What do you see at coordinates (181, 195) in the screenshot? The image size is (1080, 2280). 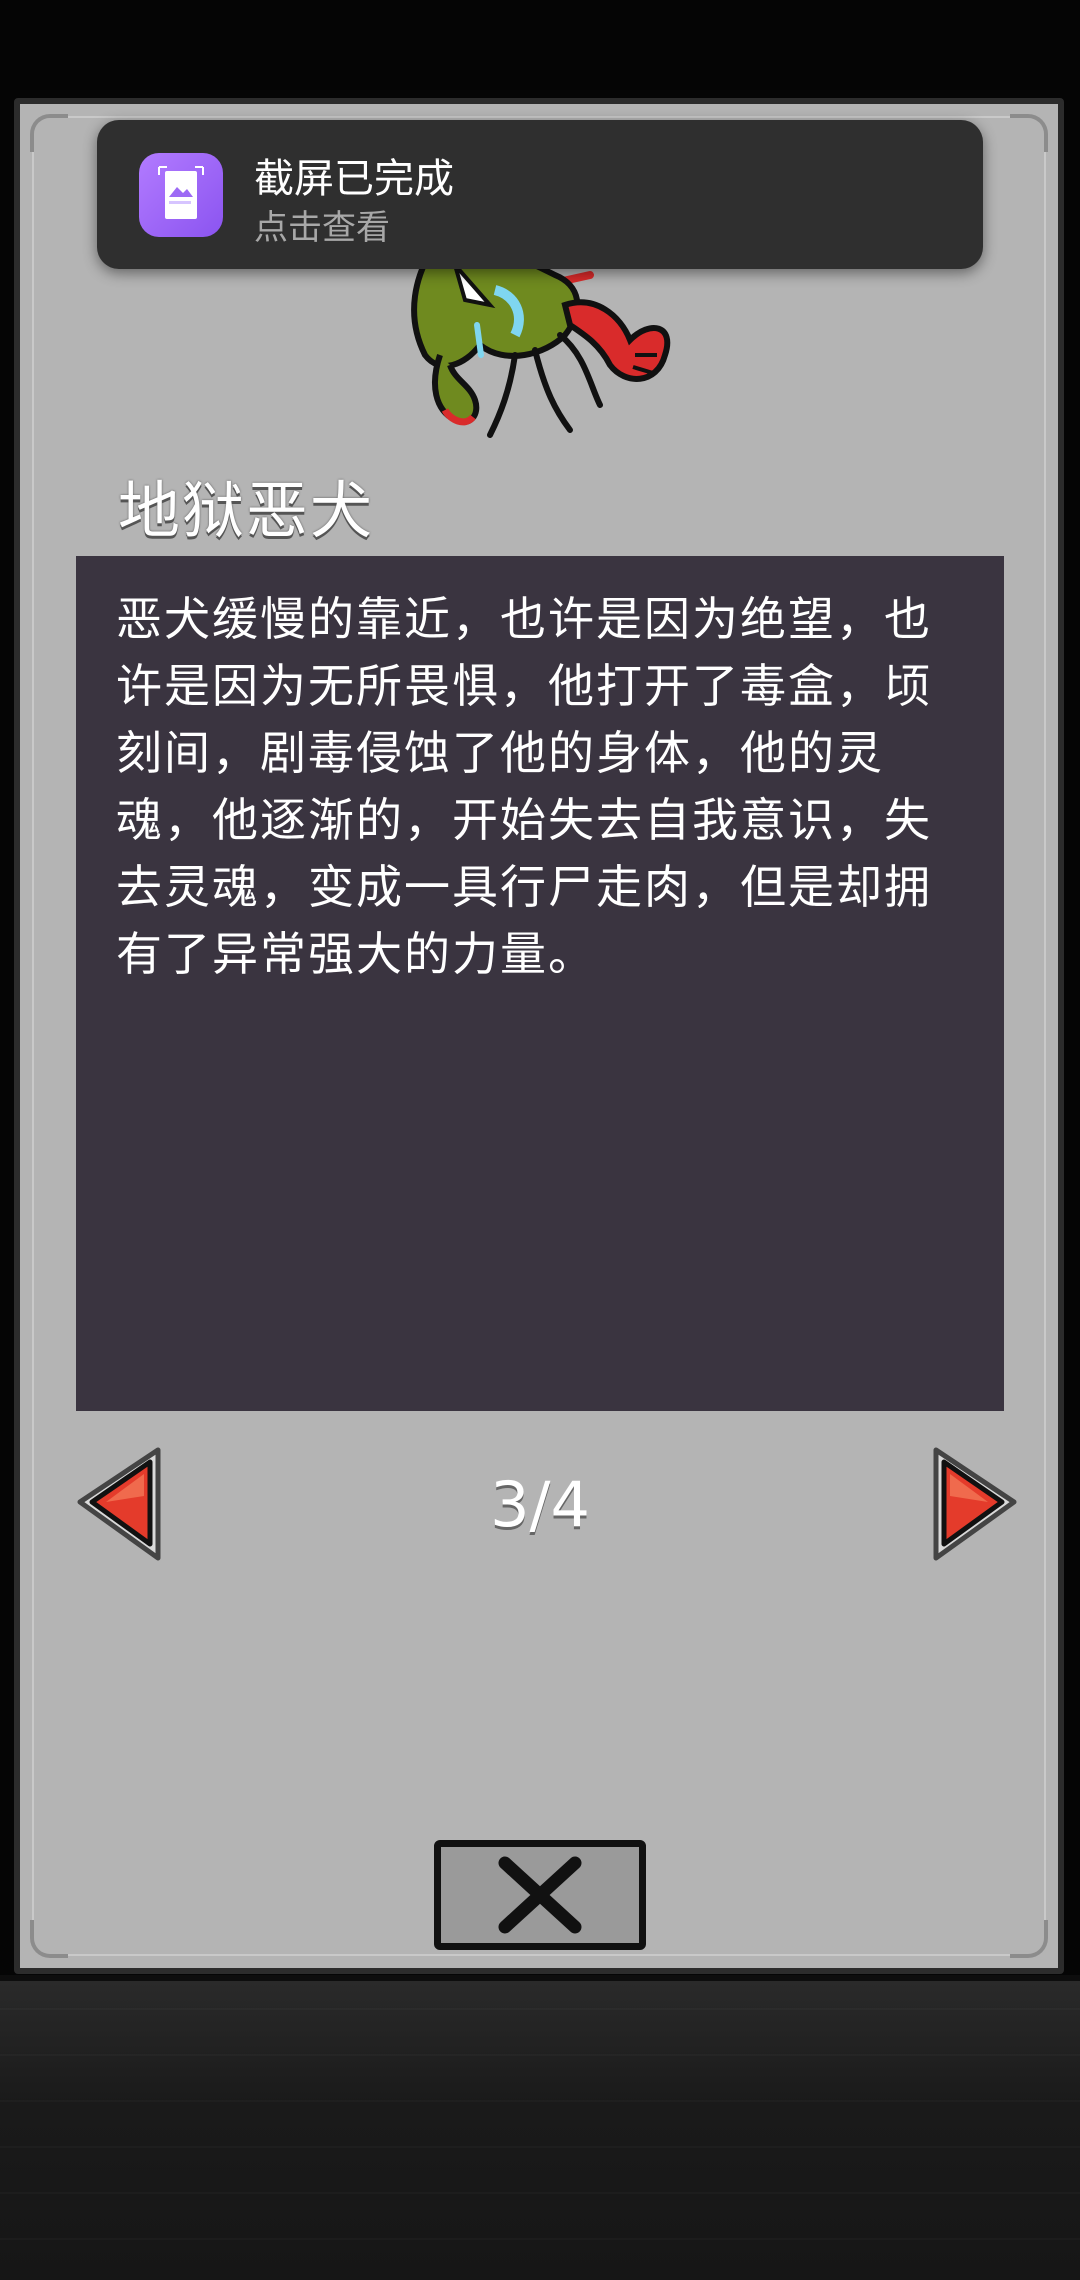 I see `screenshot-gallery-icon` at bounding box center [181, 195].